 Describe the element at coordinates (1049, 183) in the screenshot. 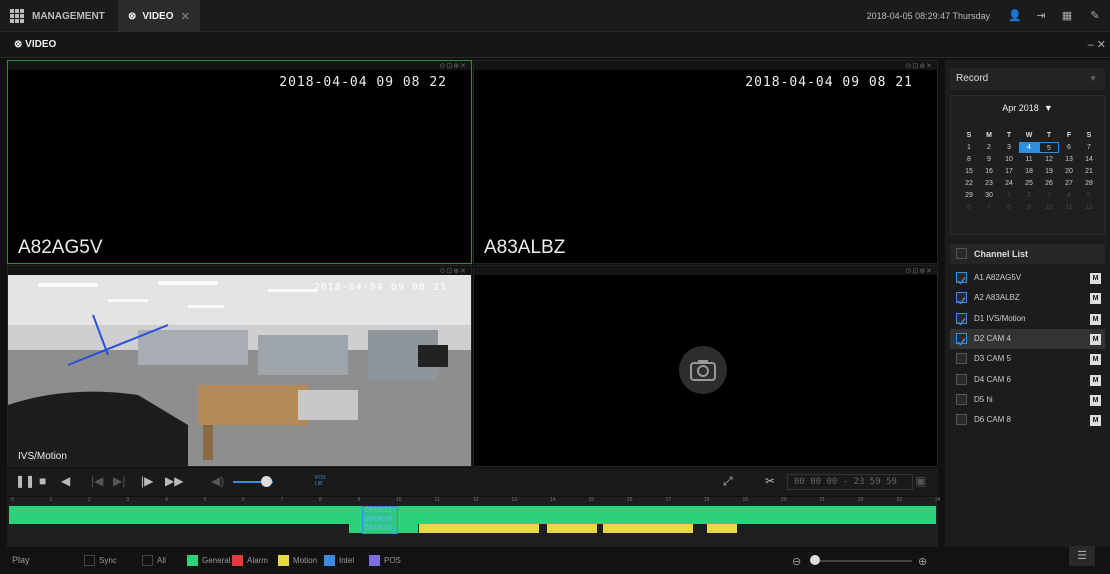

I see `calendar-day: 26` at that location.